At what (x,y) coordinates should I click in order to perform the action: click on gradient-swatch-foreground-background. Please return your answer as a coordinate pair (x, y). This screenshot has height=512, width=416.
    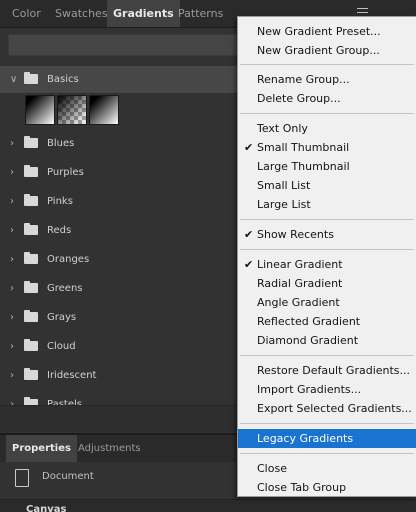
    Looking at the image, I should click on (104, 110).